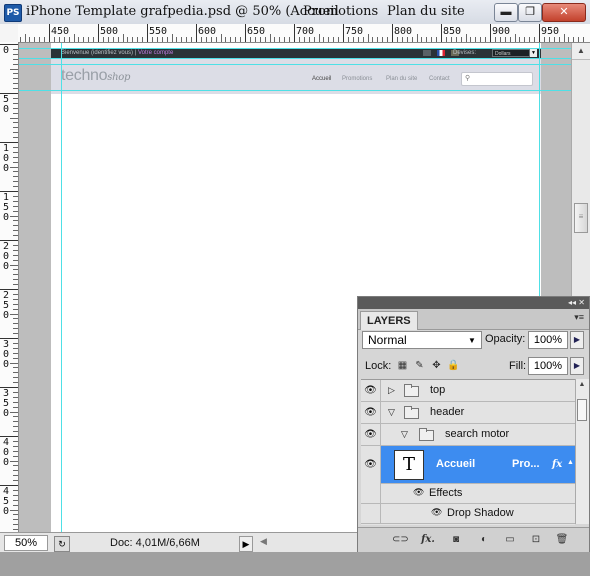 The image size is (590, 576). What do you see at coordinates (472, 340) in the screenshot?
I see `chevron-down-icon: ▼` at bounding box center [472, 340].